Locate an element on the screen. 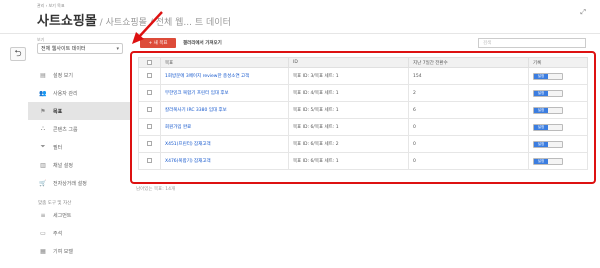 The width and height of the screenshot is (600, 268). goal-link: 칼라복사기 IRC 3380 임대 후보 is located at coordinates (196, 110).